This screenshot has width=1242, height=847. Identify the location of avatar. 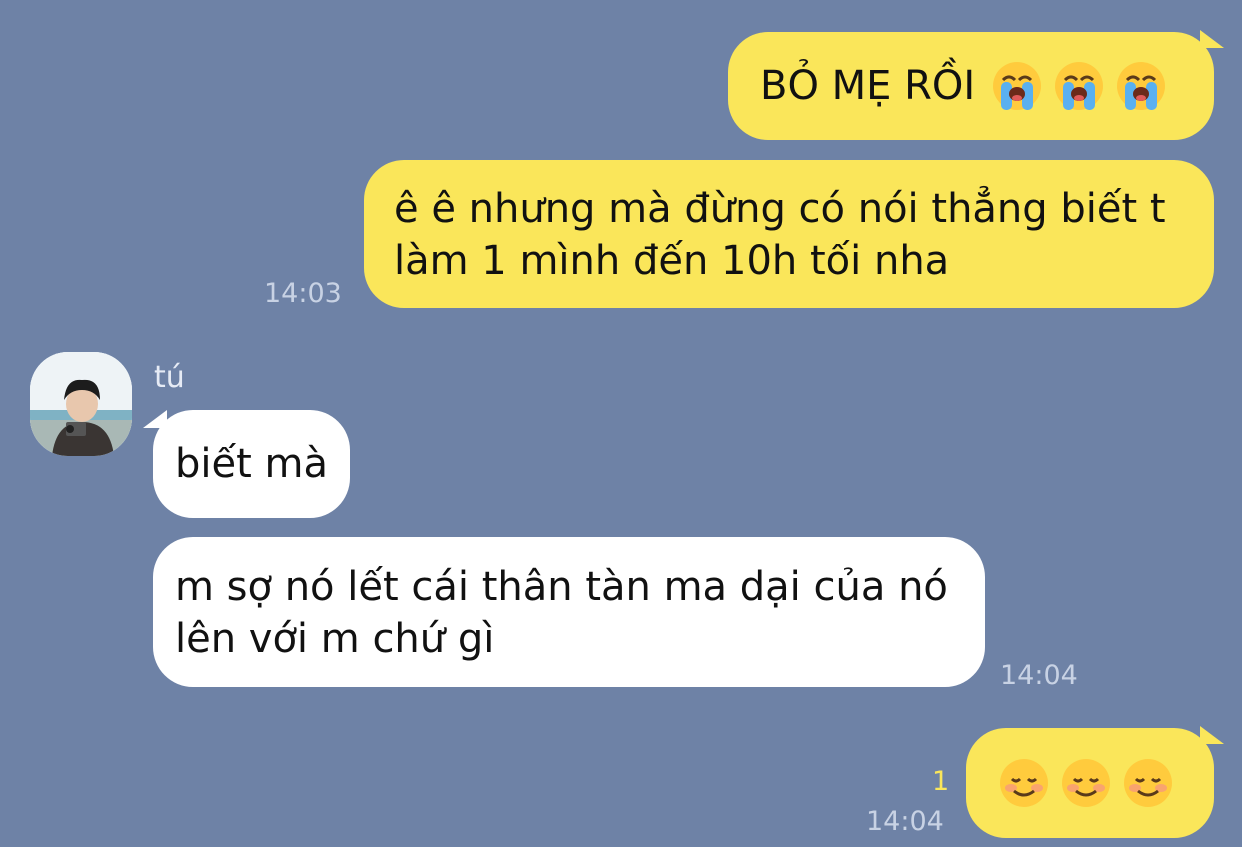
(81, 404).